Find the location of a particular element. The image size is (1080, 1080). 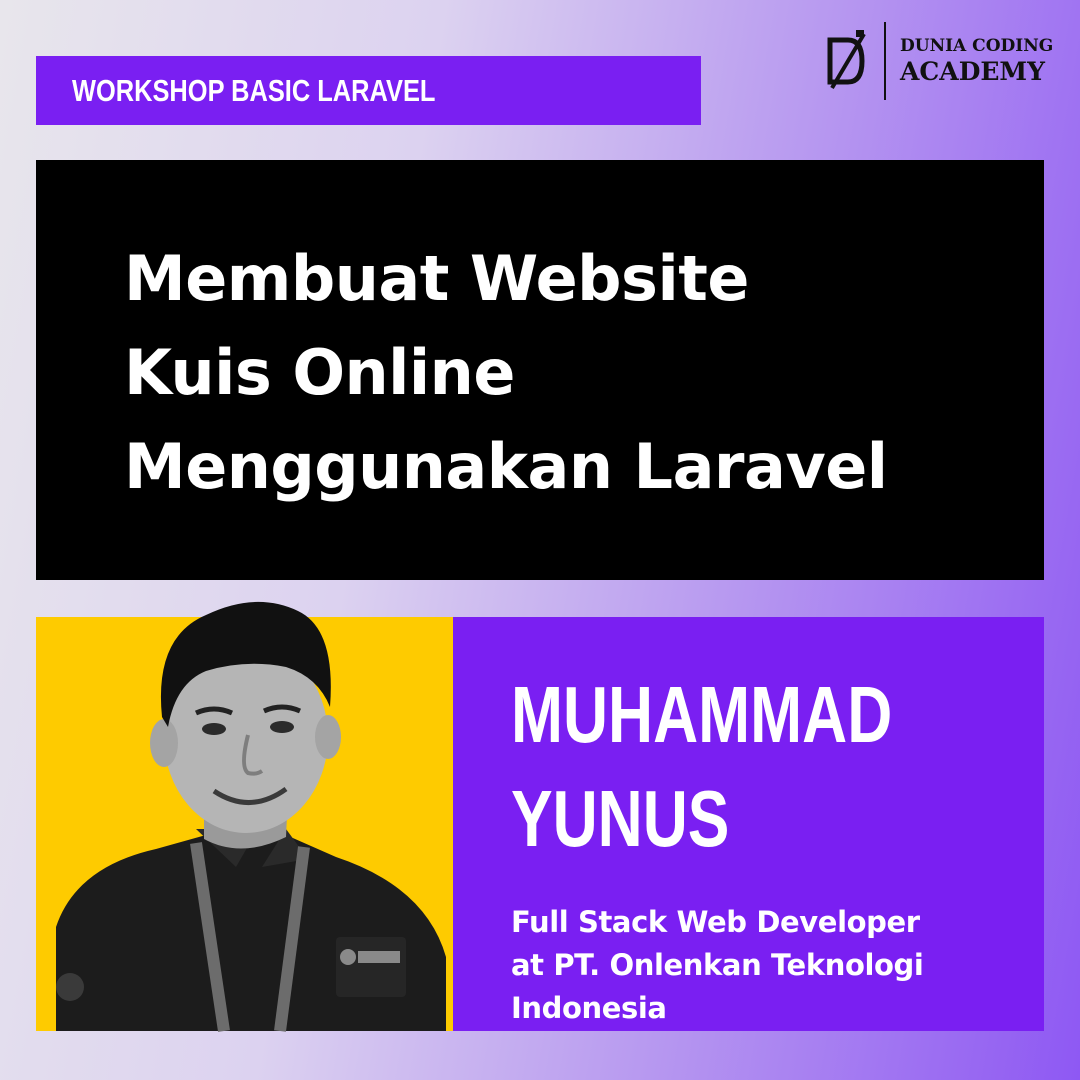

speaker-role-line-1: Full Stack Web Developer is located at coordinates (715, 922).